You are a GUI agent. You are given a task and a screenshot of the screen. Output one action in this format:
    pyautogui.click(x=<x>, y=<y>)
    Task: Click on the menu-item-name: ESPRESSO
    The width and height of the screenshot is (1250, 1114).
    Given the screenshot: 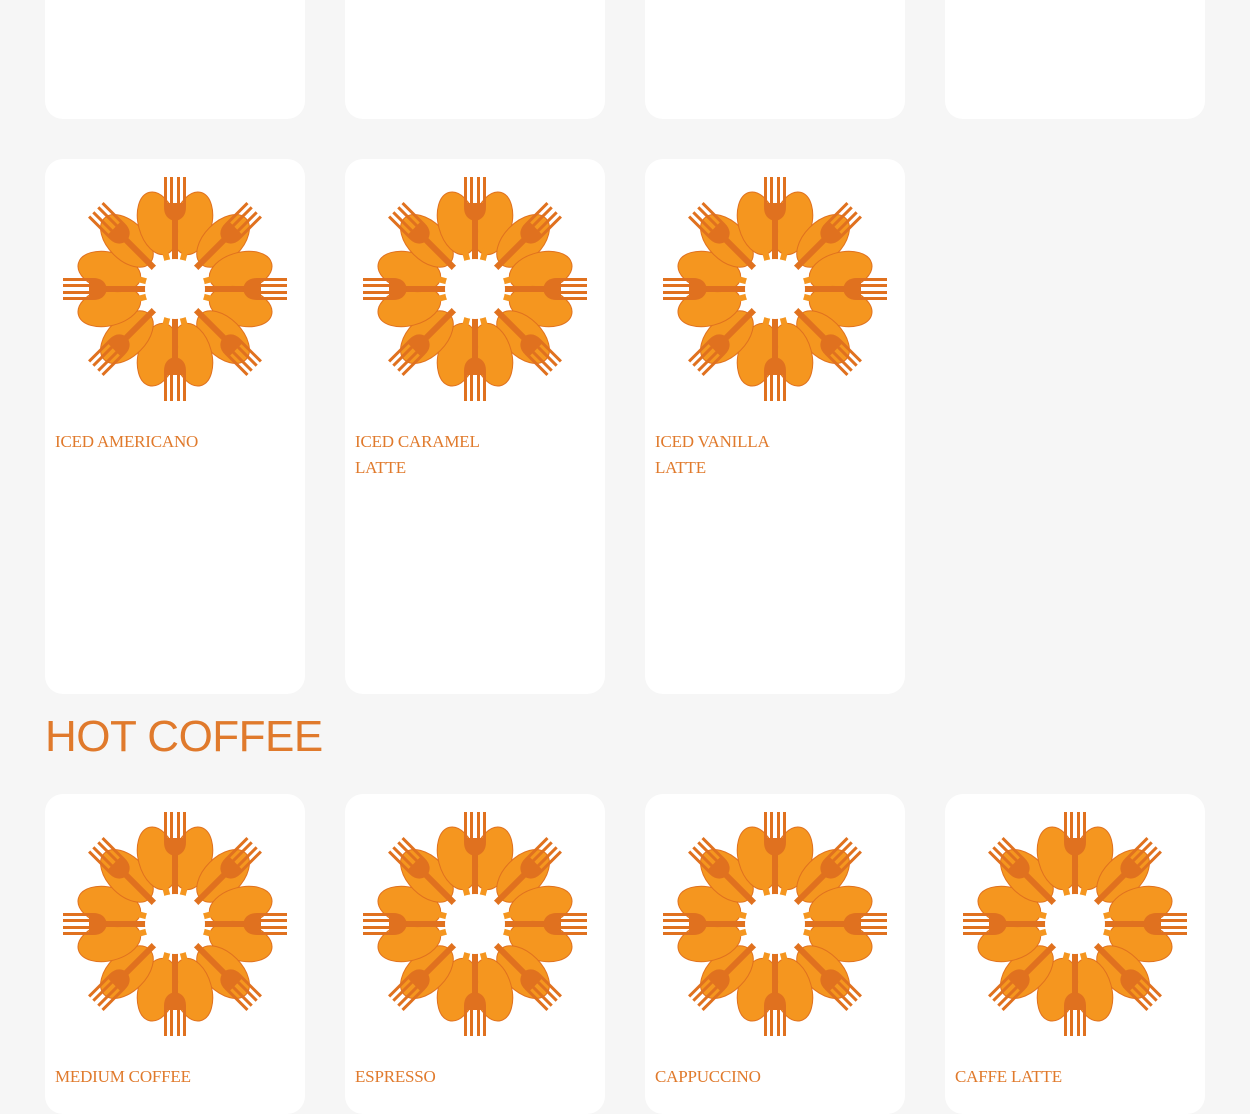 What is the action you would take?
    pyautogui.click(x=395, y=1076)
    